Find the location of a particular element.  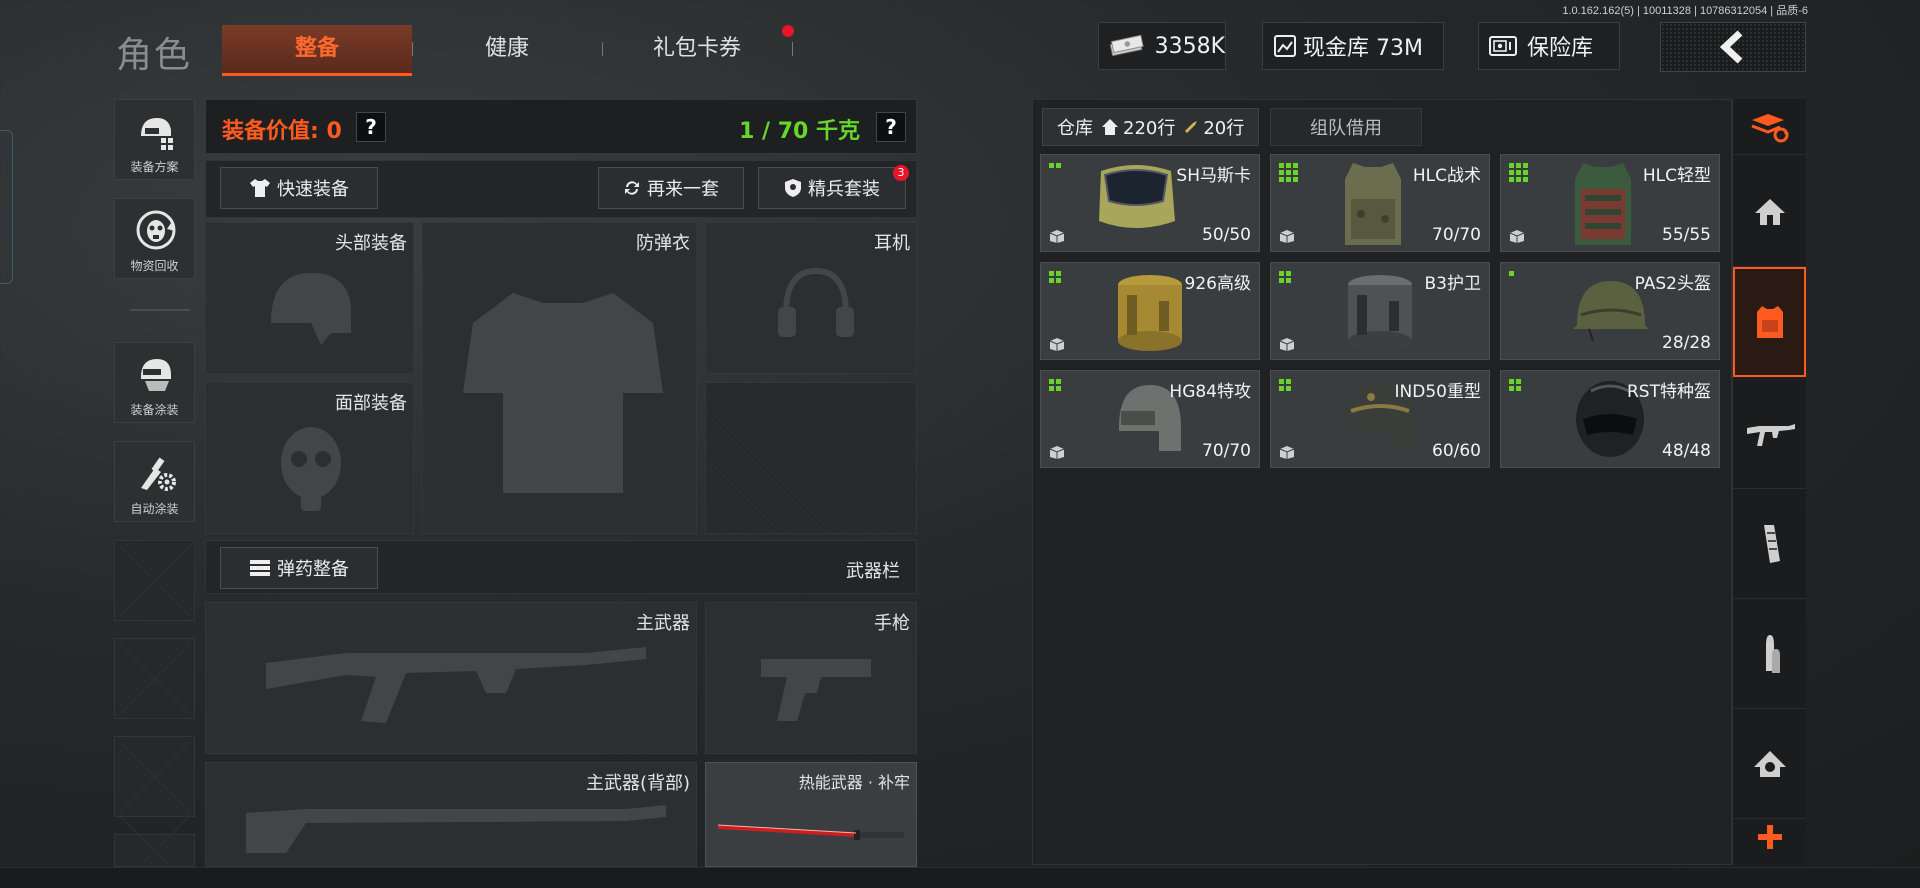

equipment-paint-label: 装备涂装 is located at coordinates (154, 410).